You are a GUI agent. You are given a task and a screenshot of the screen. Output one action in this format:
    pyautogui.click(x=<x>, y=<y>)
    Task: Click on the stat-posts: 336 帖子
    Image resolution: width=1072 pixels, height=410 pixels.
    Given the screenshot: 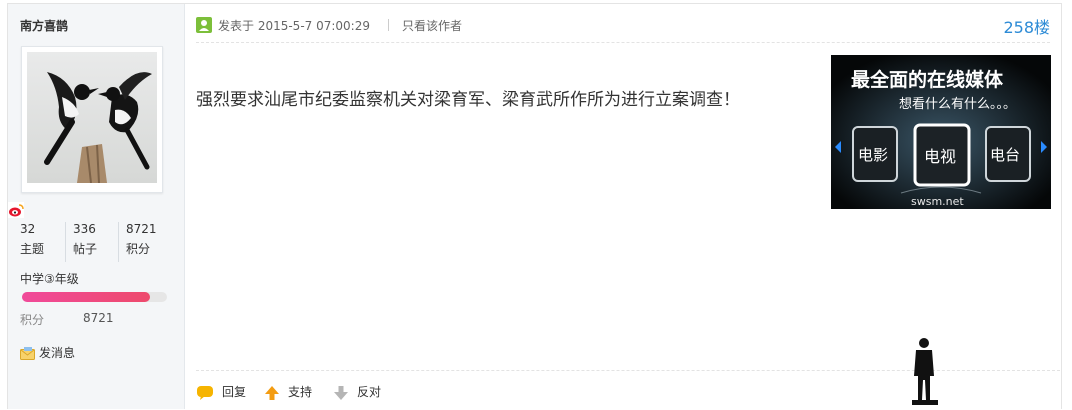 What is the action you would take?
    pyautogui.click(x=91, y=242)
    